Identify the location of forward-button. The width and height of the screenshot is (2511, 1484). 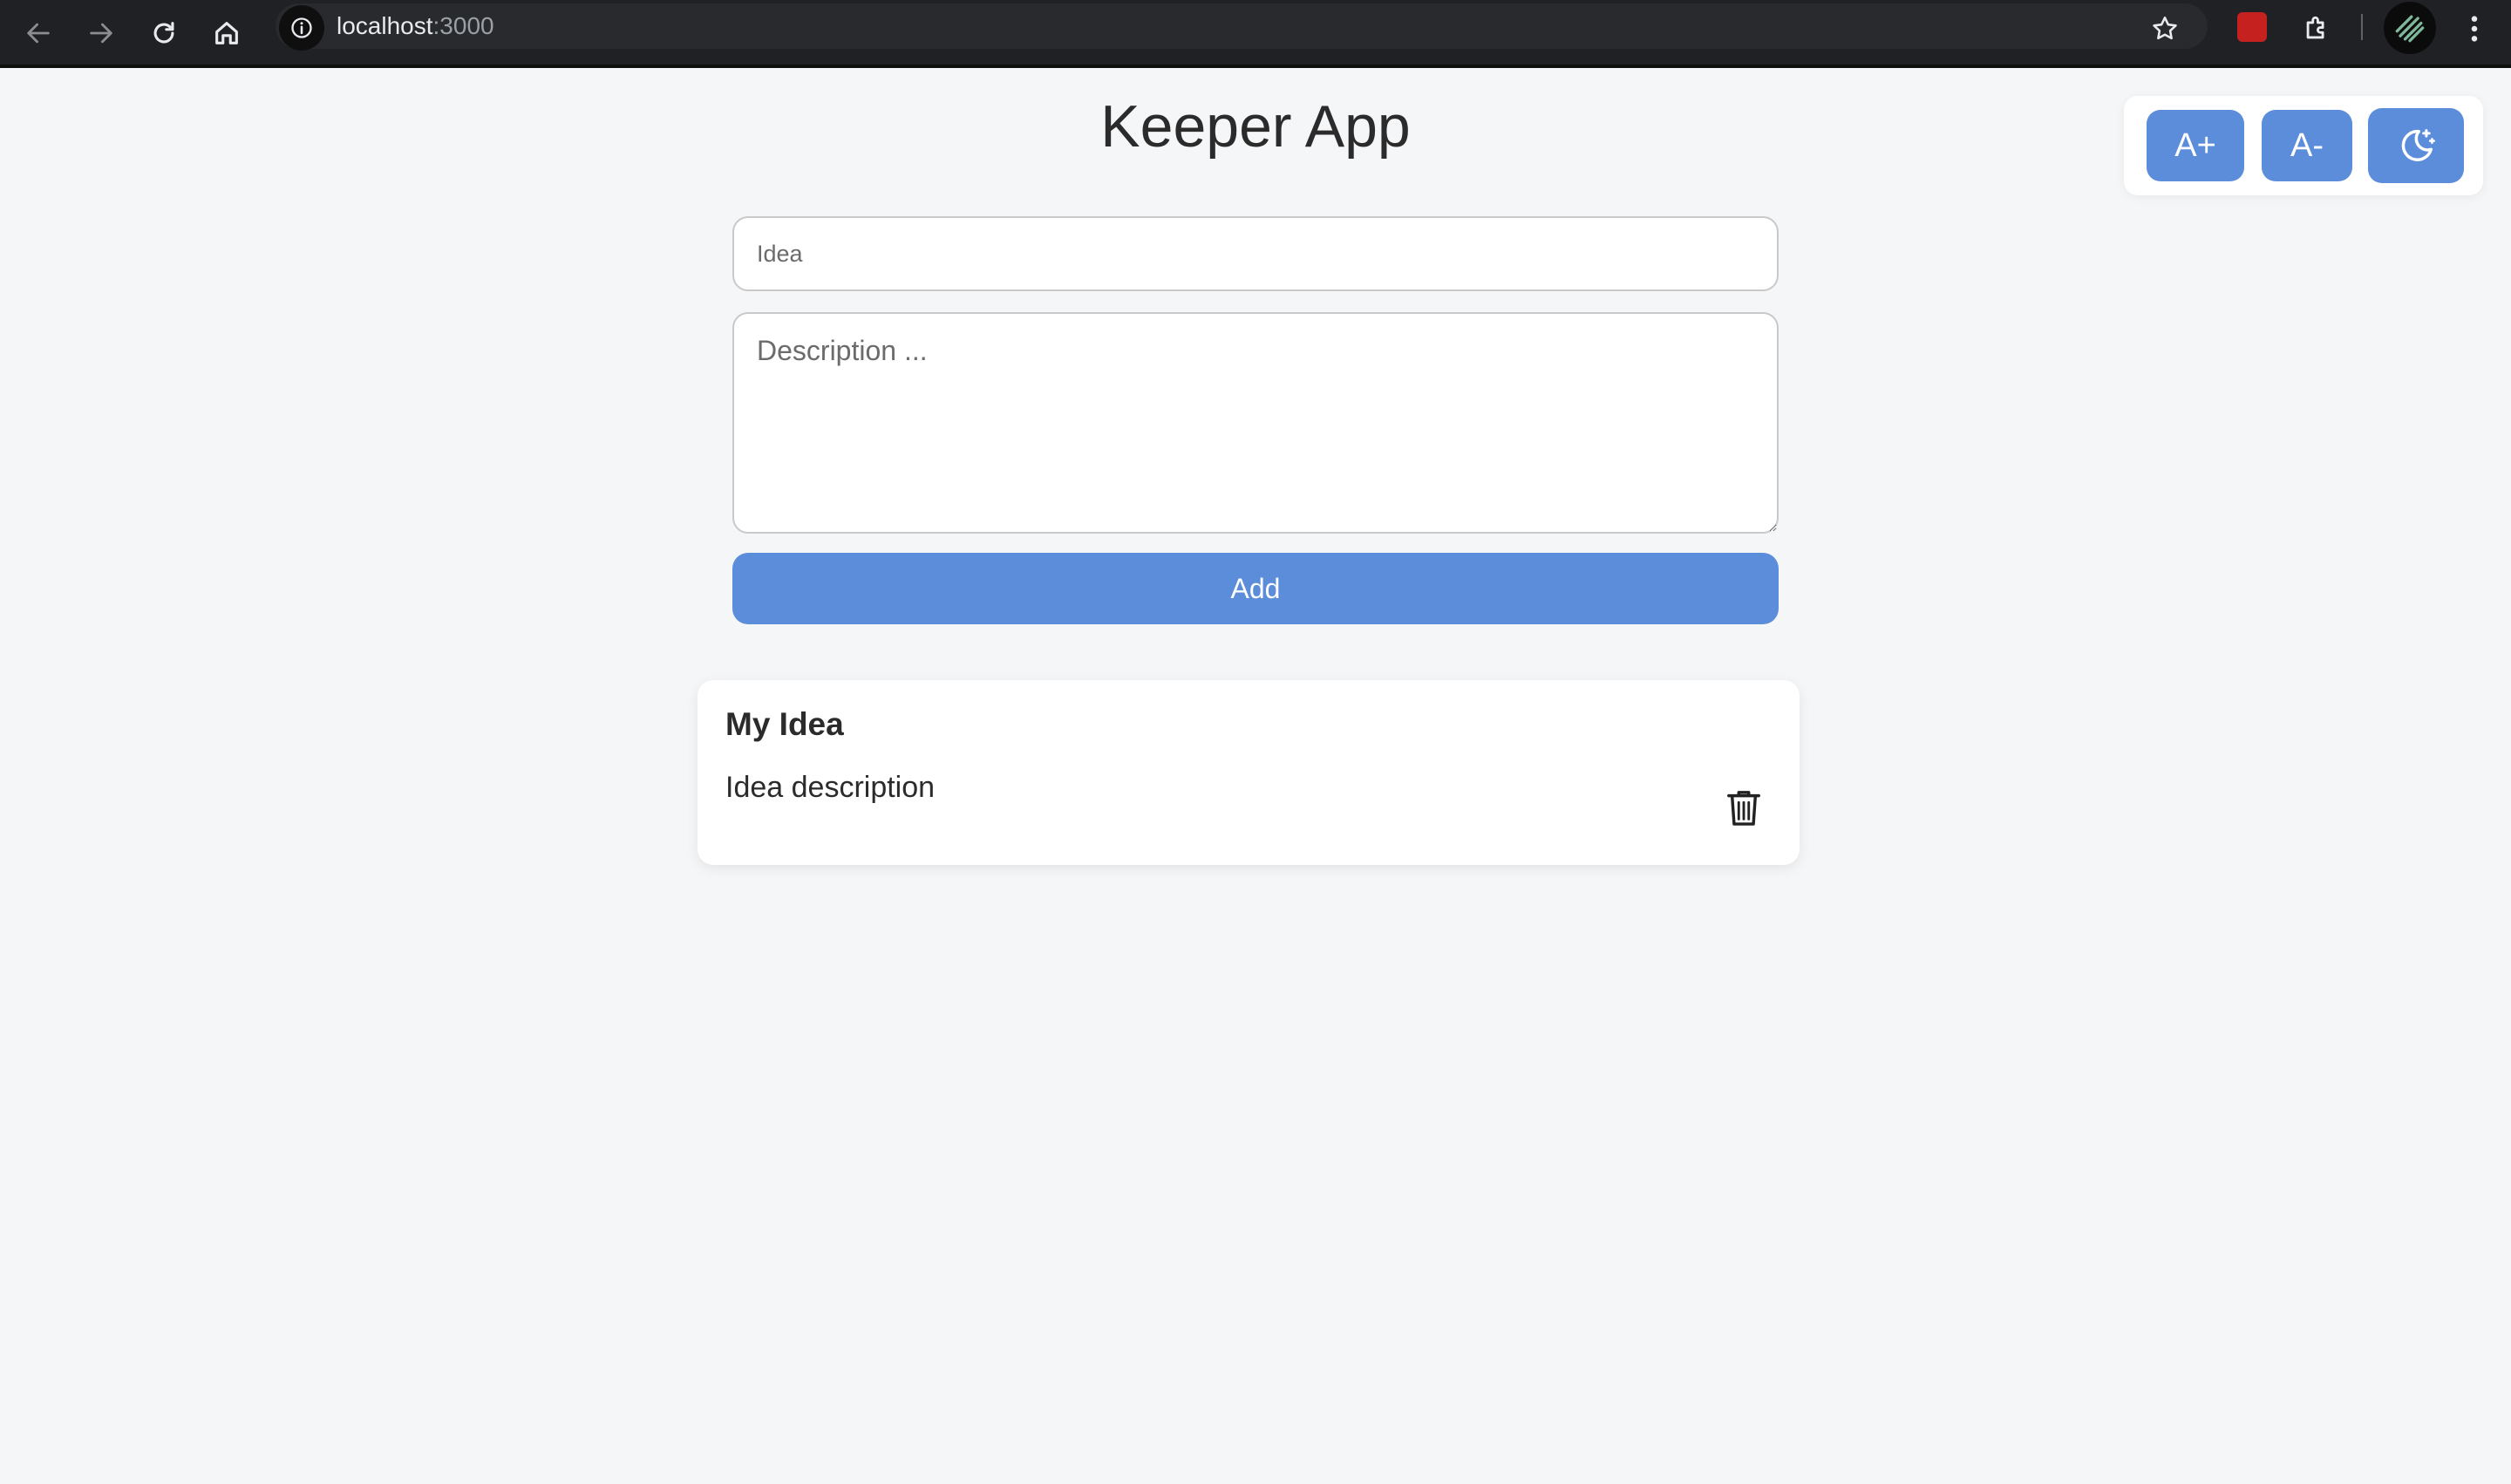
(101, 33).